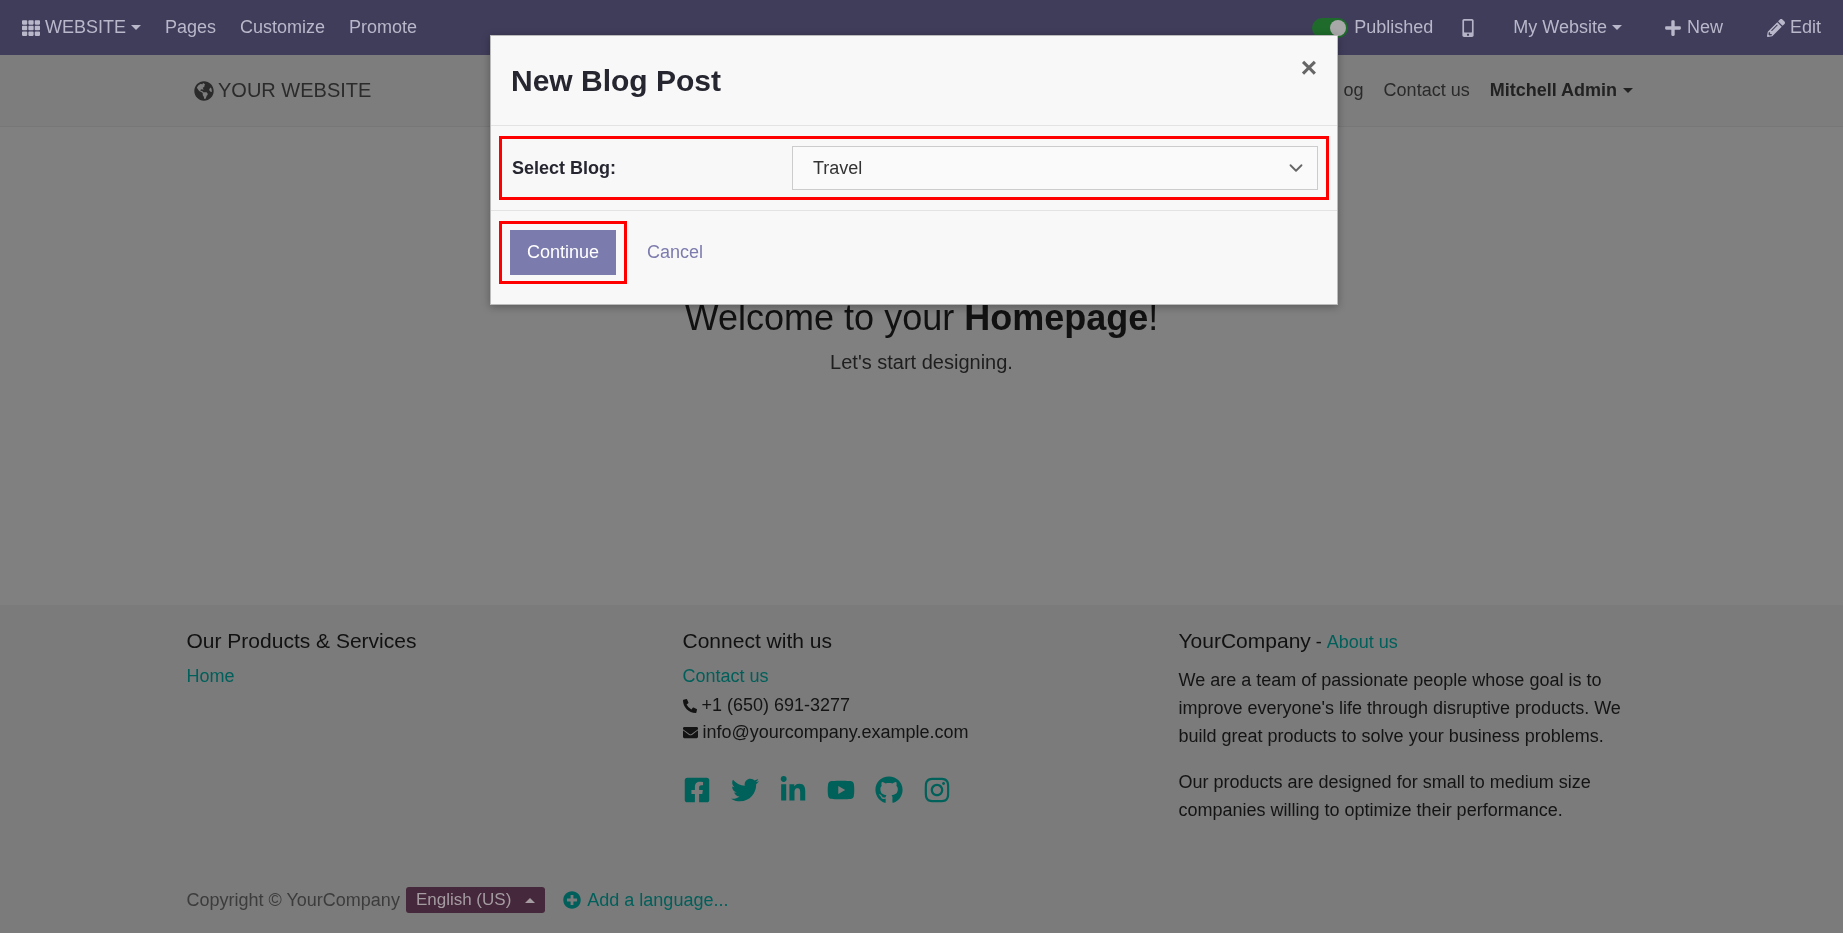 The width and height of the screenshot is (1843, 933). What do you see at coordinates (283, 27) in the screenshot?
I see `menu-item: Customize` at bounding box center [283, 27].